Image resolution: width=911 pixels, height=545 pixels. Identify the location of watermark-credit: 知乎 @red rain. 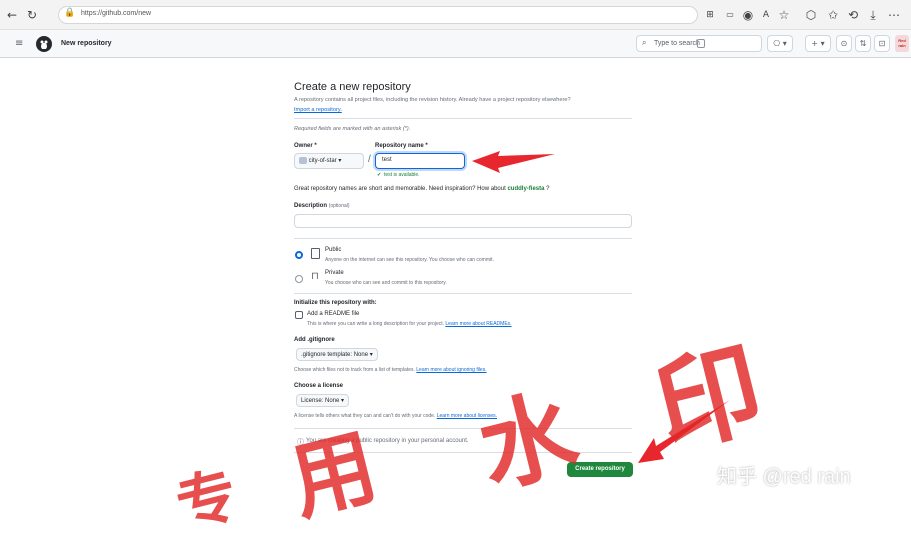
(784, 477).